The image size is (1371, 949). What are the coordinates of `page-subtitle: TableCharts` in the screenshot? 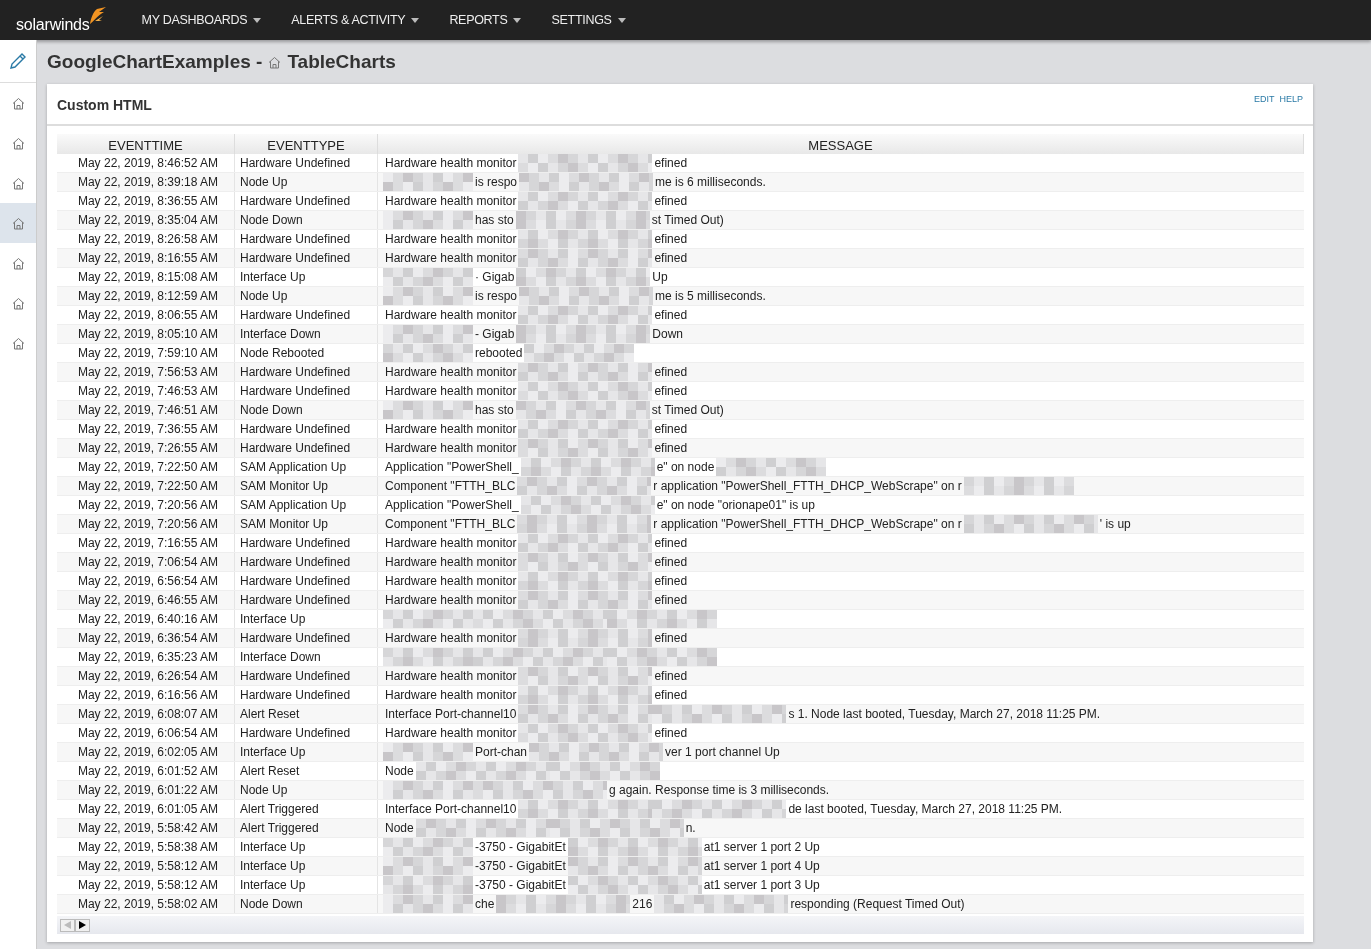 It's located at (341, 62).